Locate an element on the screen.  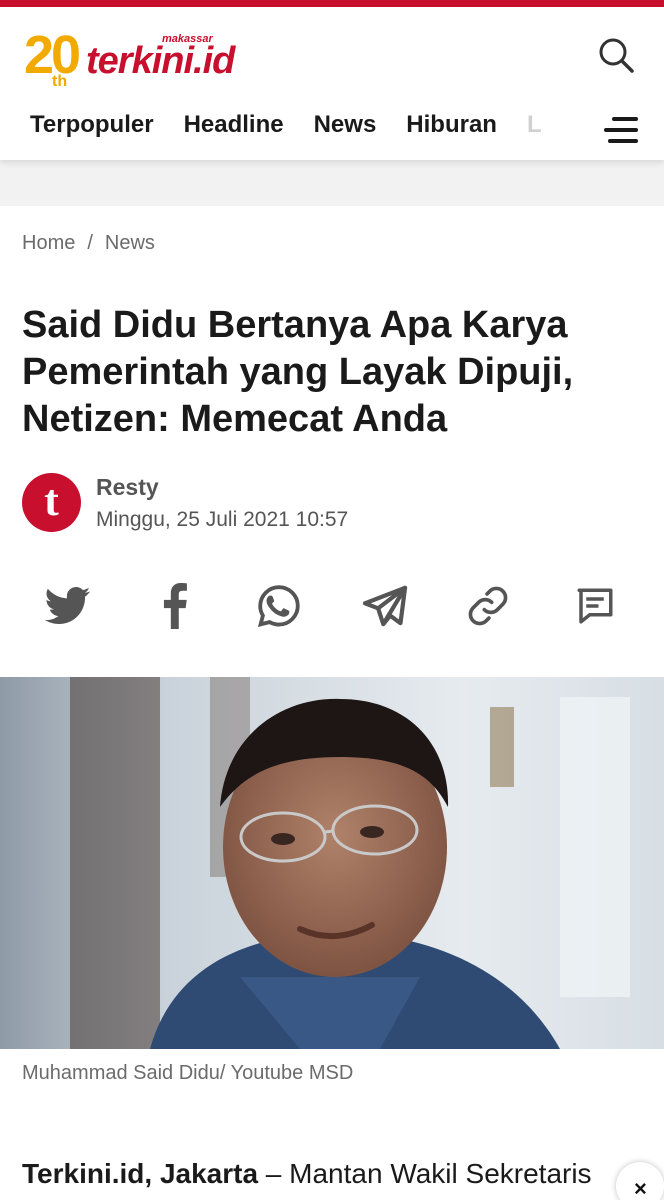
nav-item-news: News is located at coordinates (345, 125).